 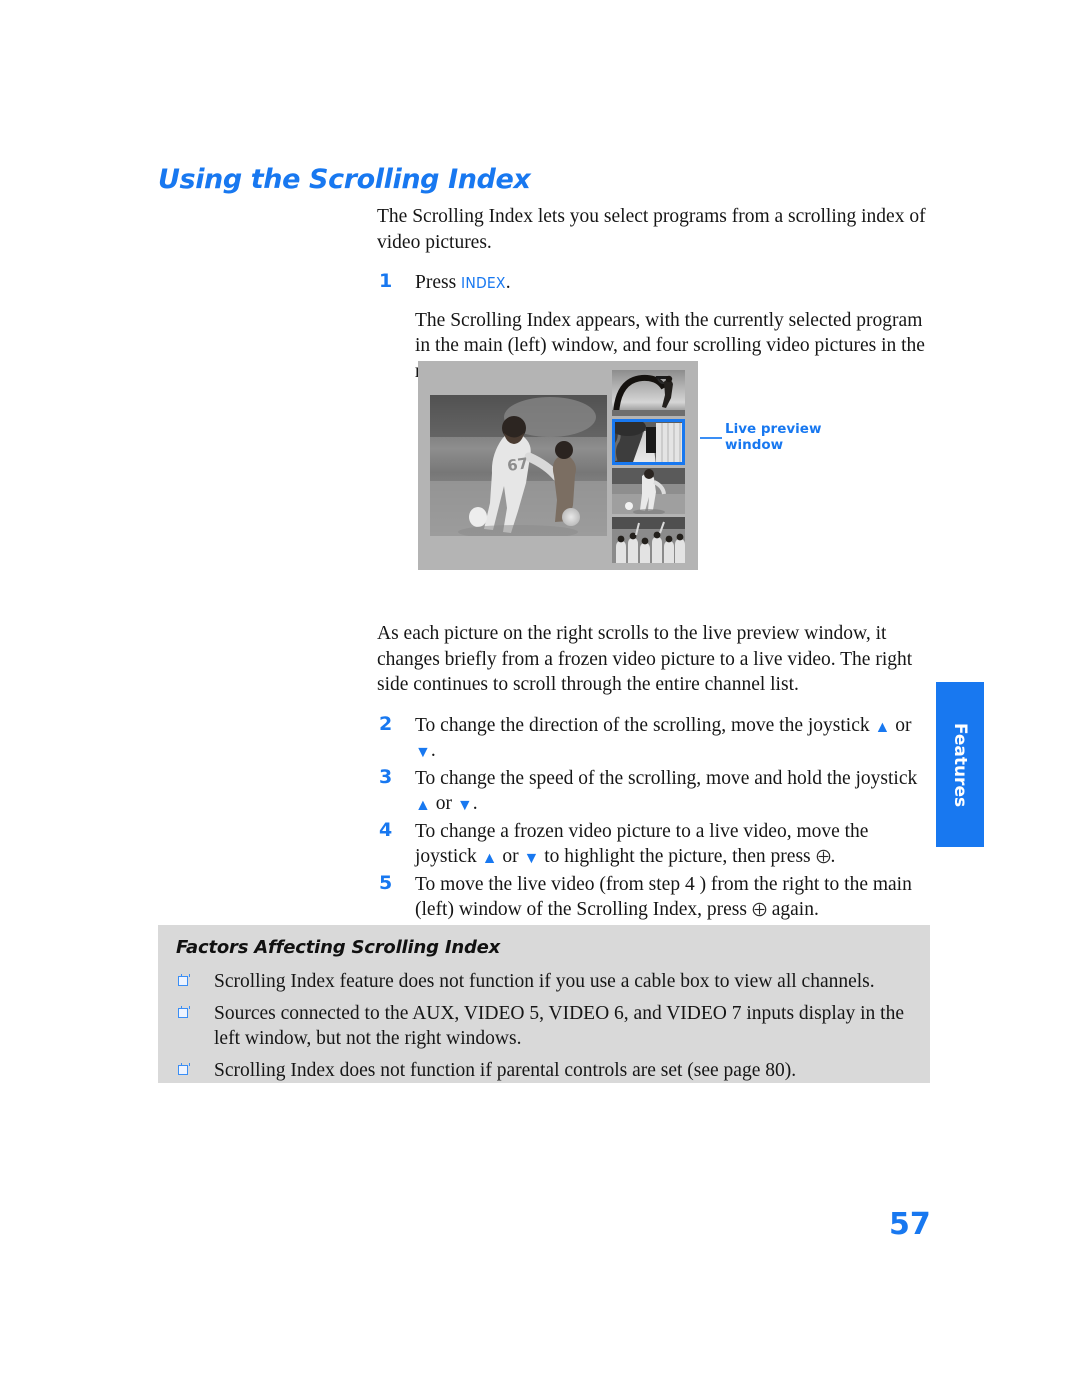 I want to click on page-number: 57, so click(x=910, y=1224).